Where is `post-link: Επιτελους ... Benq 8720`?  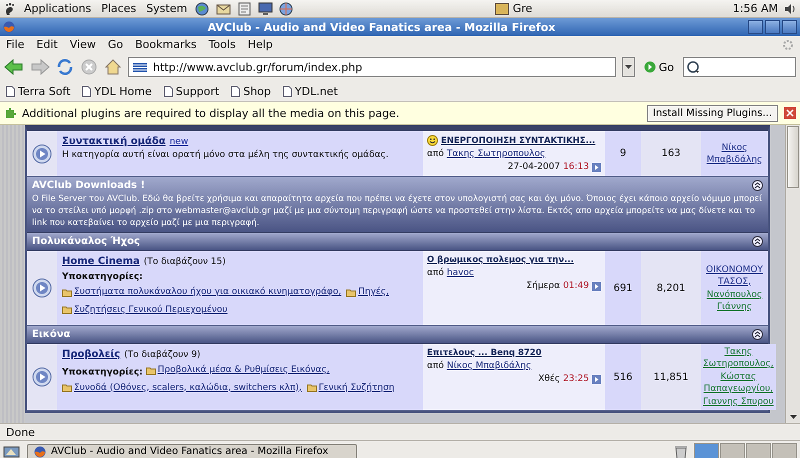
post-link: Επιτελους ... Benq 8720 is located at coordinates (484, 353).